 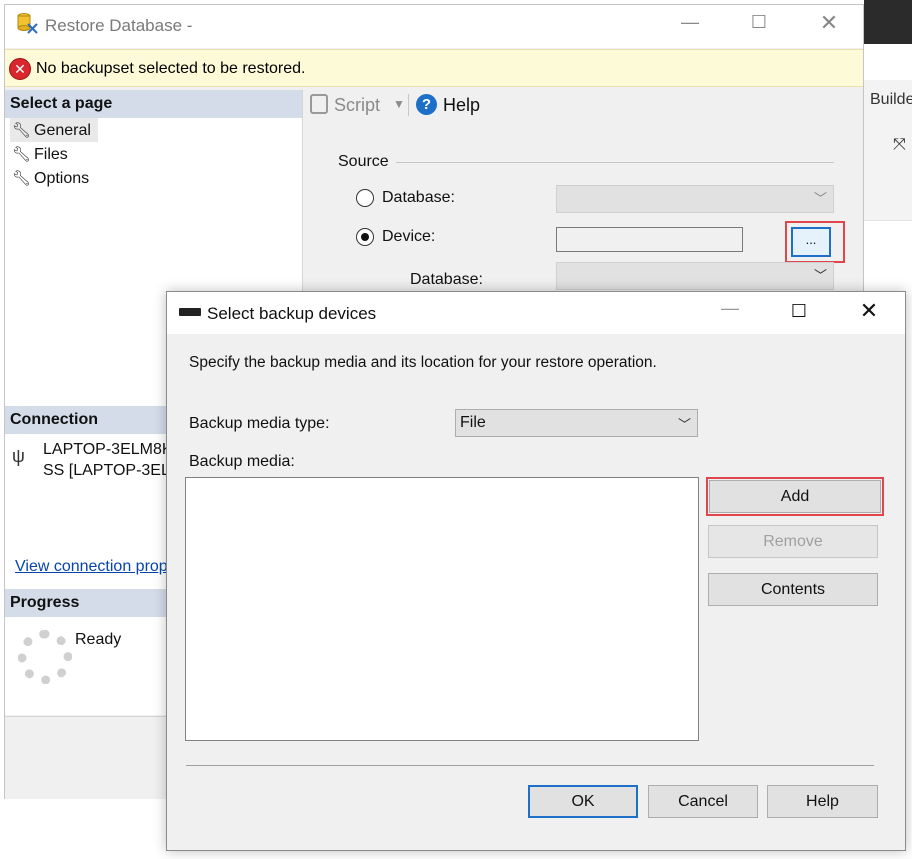 What do you see at coordinates (171, 68) in the screenshot?
I see `error-message-text: No backupset selected to be restored.` at bounding box center [171, 68].